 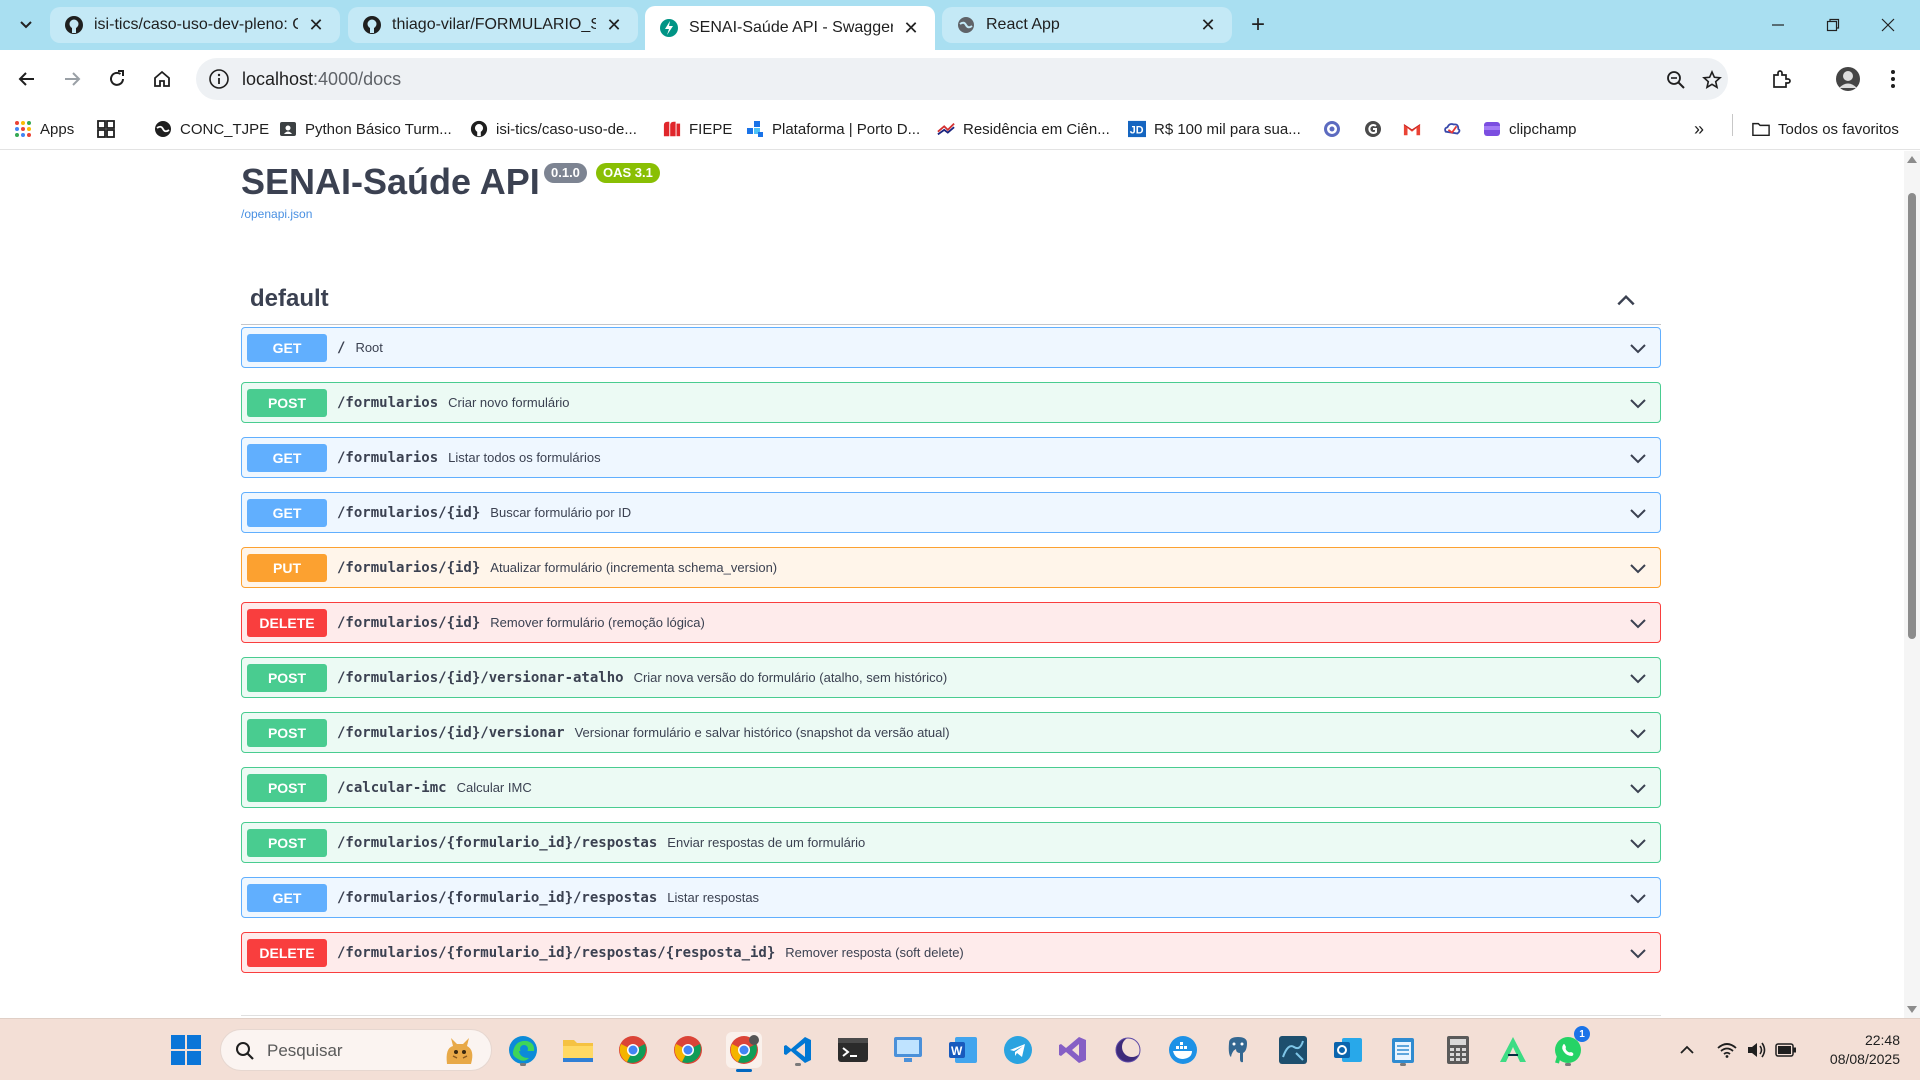 What do you see at coordinates (853, 1050) in the screenshot?
I see `terminal-app` at bounding box center [853, 1050].